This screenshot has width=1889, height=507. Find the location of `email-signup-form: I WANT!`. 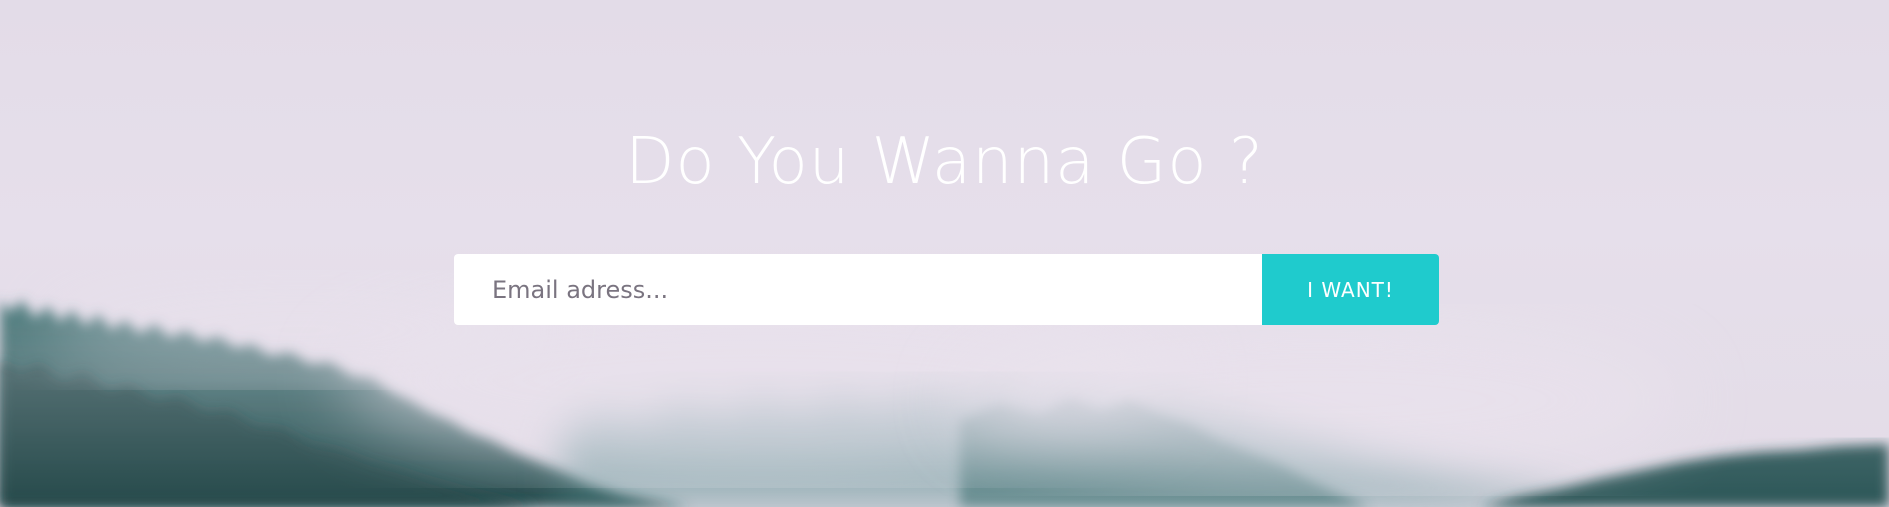

email-signup-form: I WANT! is located at coordinates (946, 289).